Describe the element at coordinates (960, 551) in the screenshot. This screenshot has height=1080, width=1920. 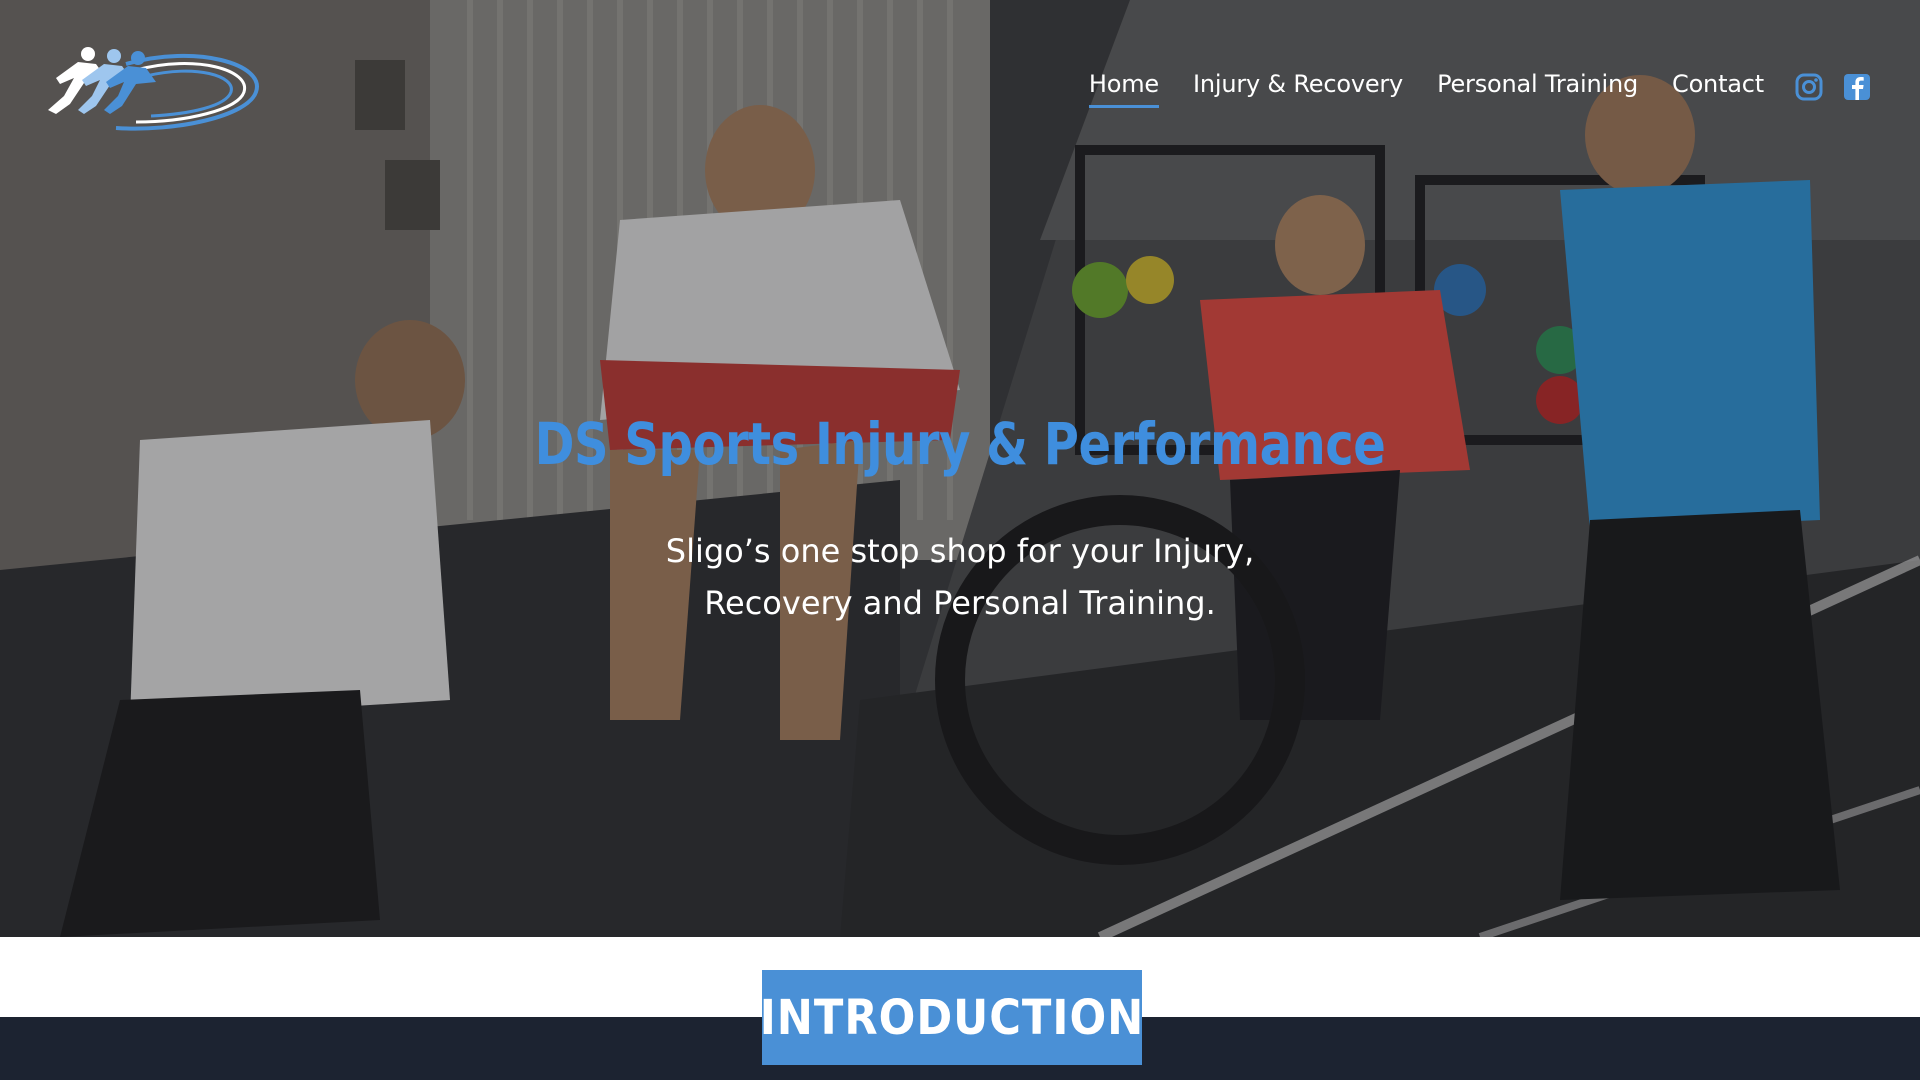
I see `hero-subtitle-line-1: Sligo’s one stop shop for your Injury,` at that location.